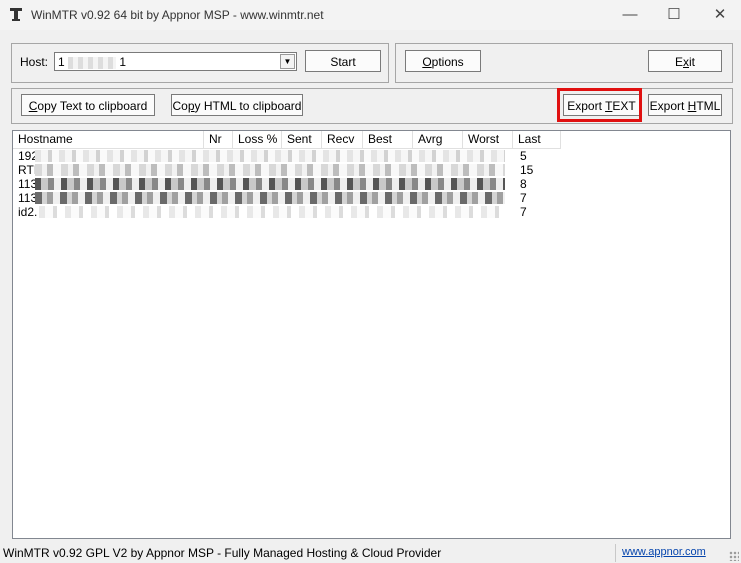 The width and height of the screenshot is (741, 563). I want to click on table-row: 113 7, so click(371, 198).